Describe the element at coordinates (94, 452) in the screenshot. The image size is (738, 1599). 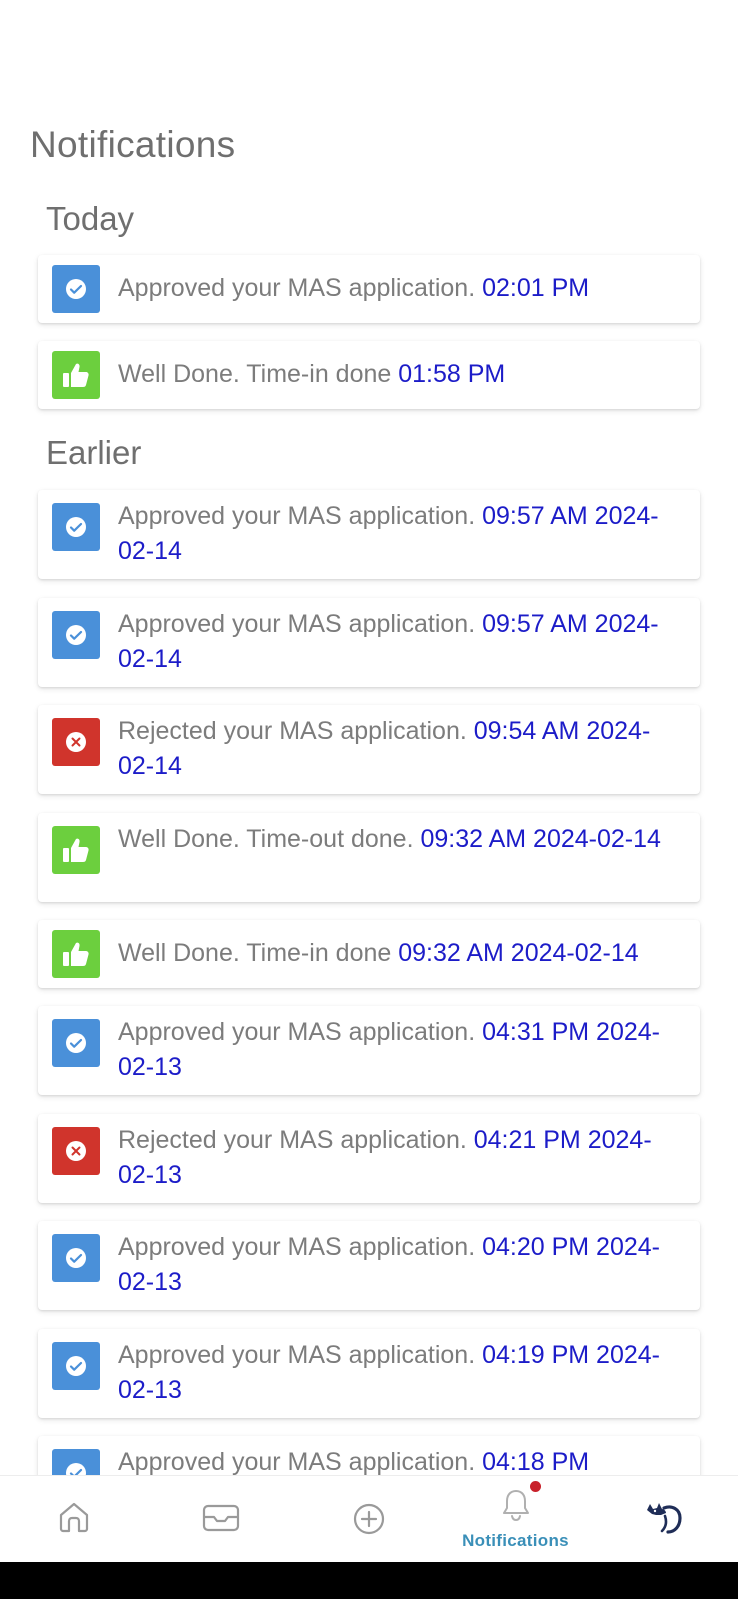
I see `section-header-earlier: Earlier` at that location.